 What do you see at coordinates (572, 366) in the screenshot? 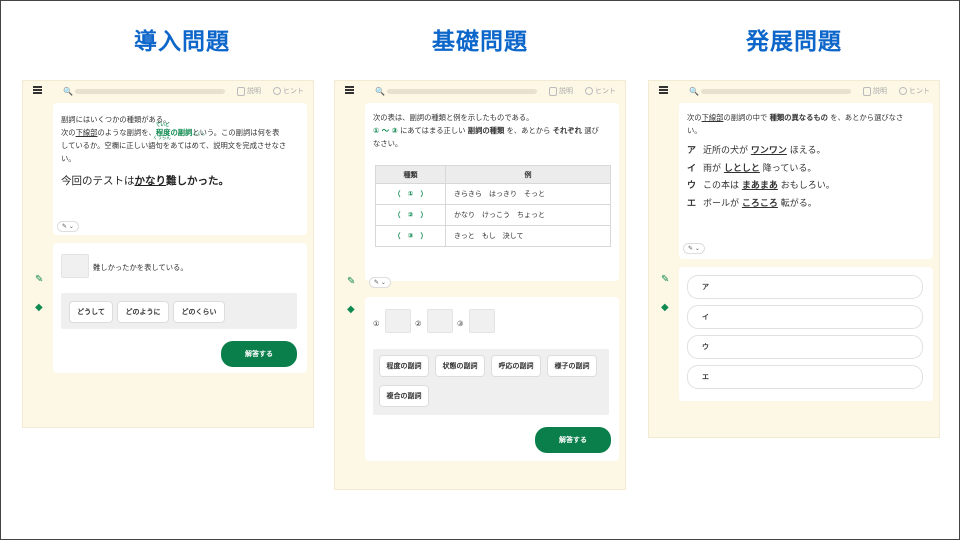
I see `option-button: 様子の副詞` at bounding box center [572, 366].